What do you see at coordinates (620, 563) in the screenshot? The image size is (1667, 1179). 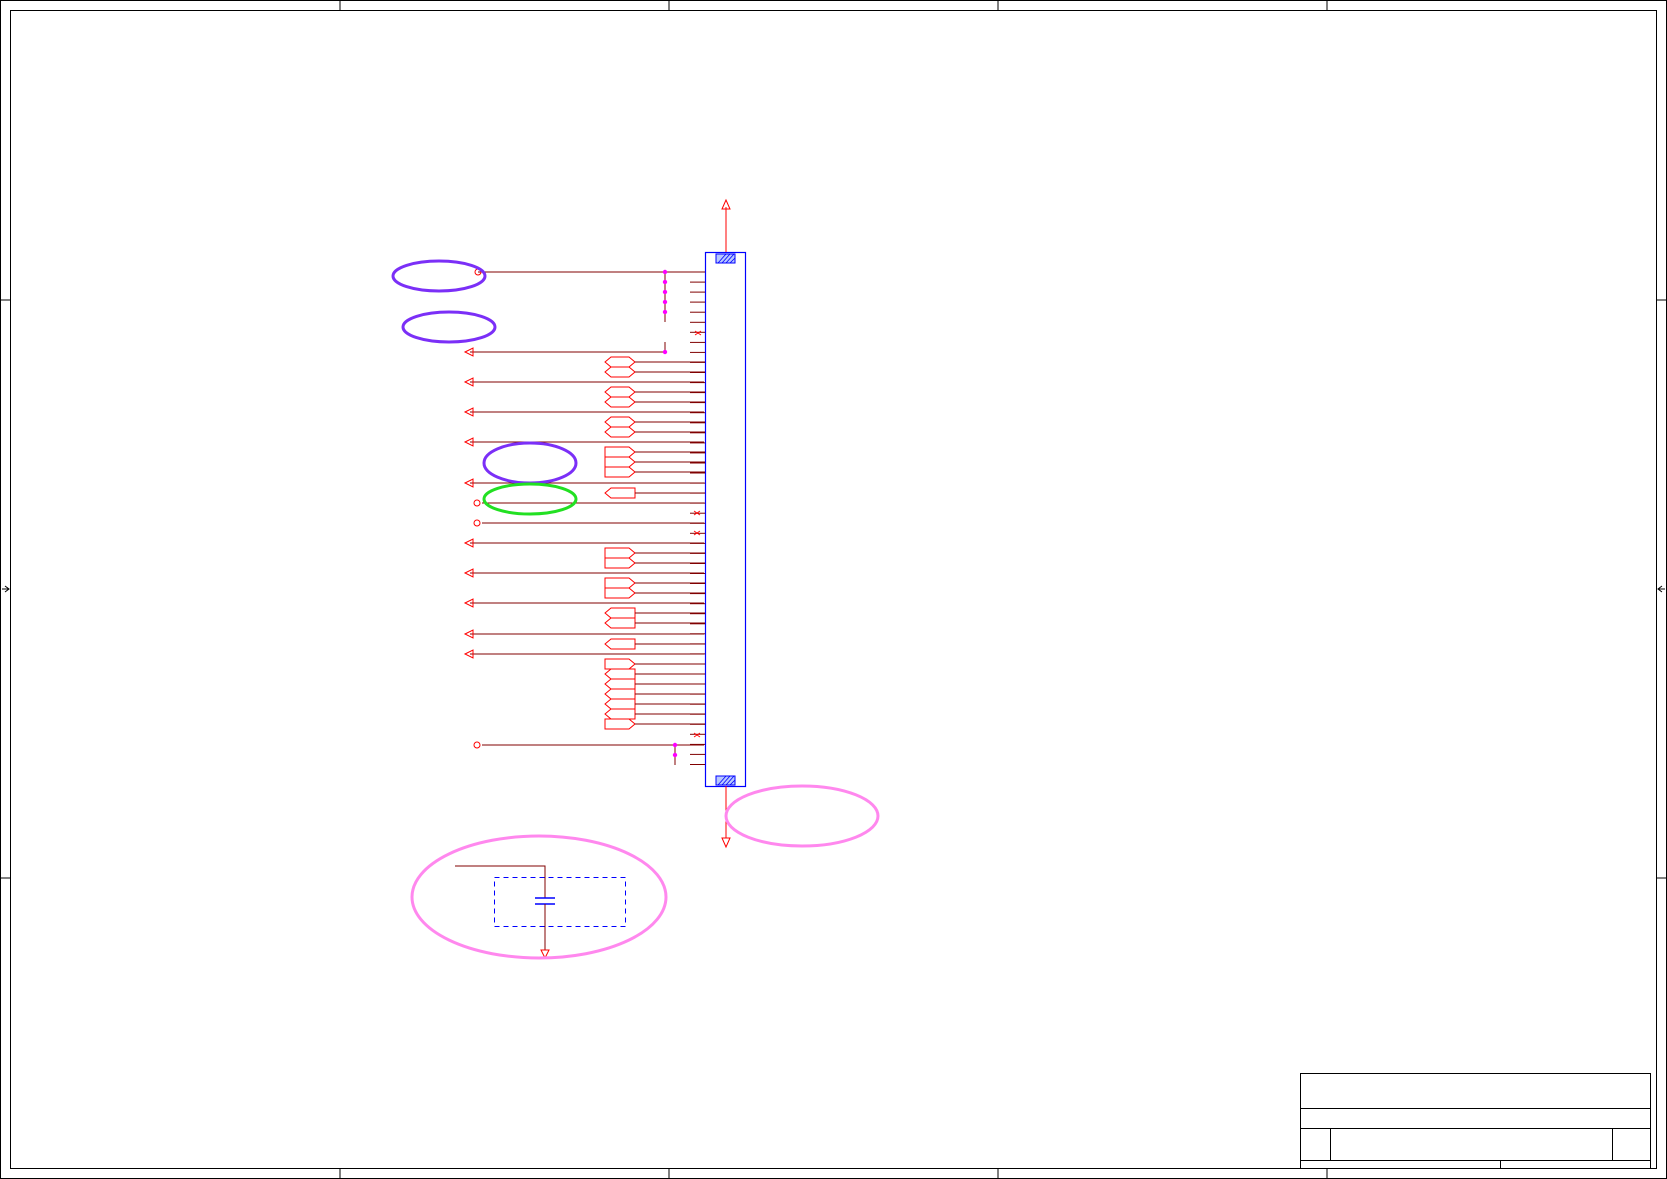 I see `out-port-6b` at bounding box center [620, 563].